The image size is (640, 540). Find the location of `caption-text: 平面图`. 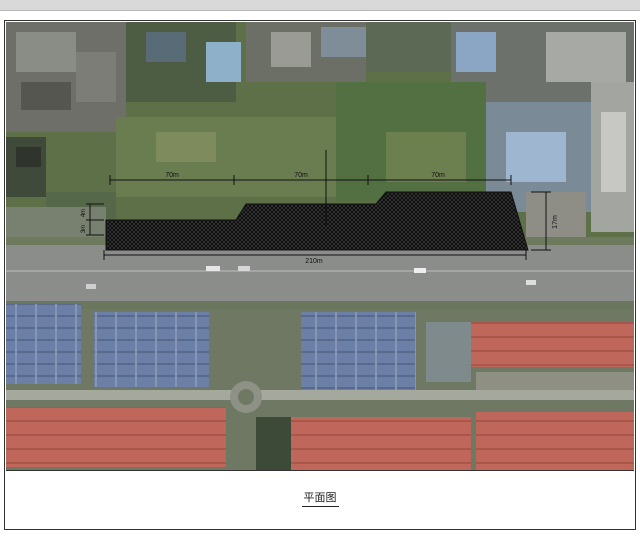

caption-text: 平面图 is located at coordinates (320, 498).